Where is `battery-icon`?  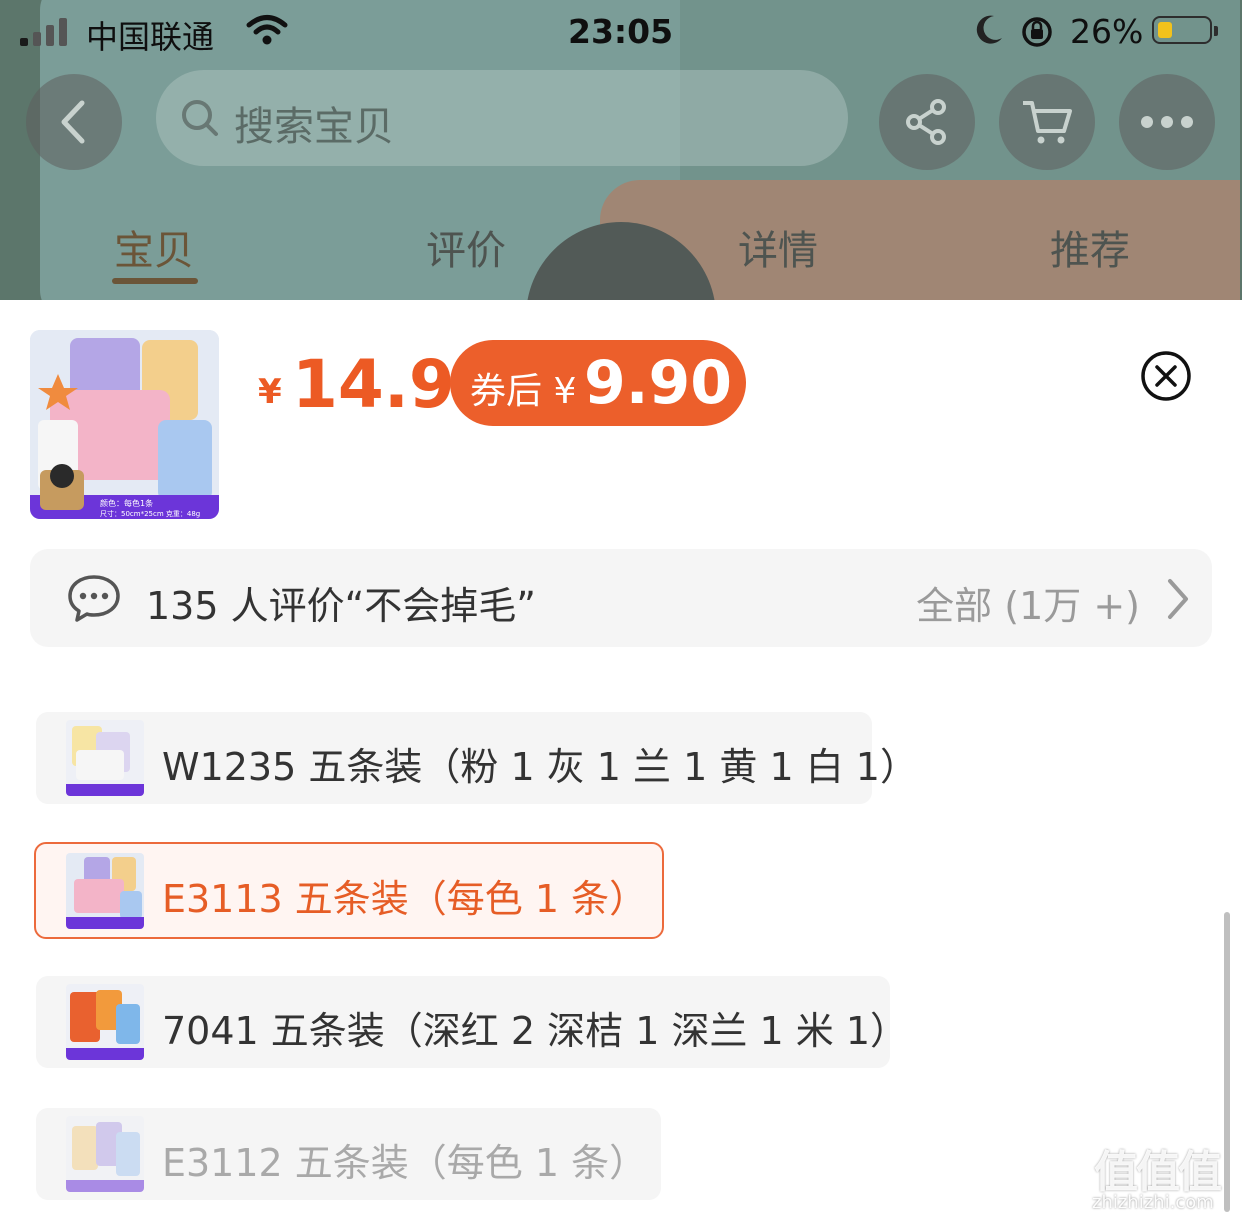
battery-icon is located at coordinates (1185, 30).